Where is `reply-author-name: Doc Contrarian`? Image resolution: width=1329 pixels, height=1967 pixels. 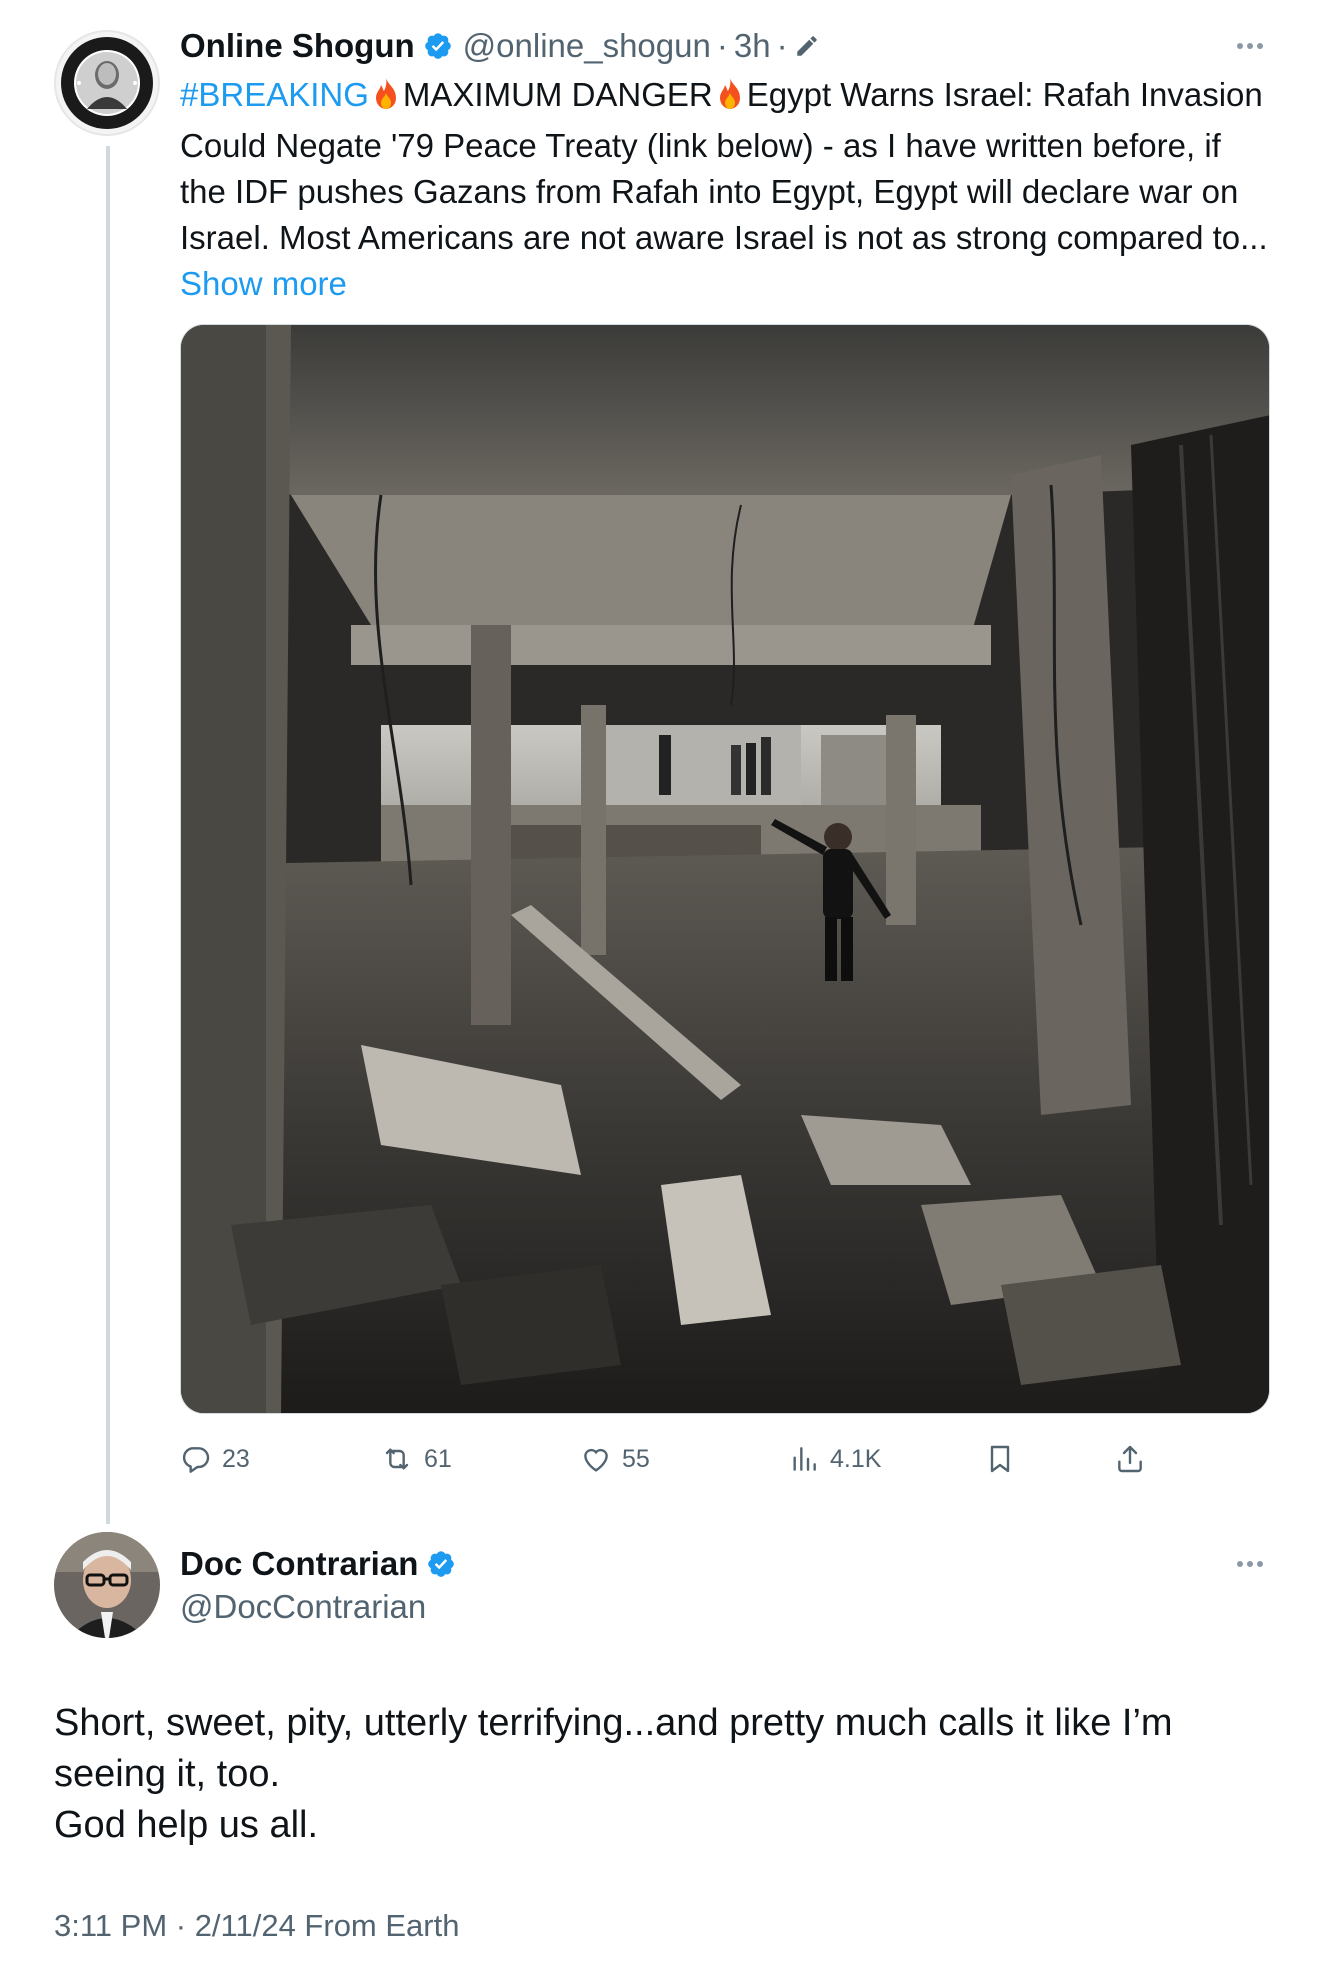 reply-author-name: Doc Contrarian is located at coordinates (299, 1564).